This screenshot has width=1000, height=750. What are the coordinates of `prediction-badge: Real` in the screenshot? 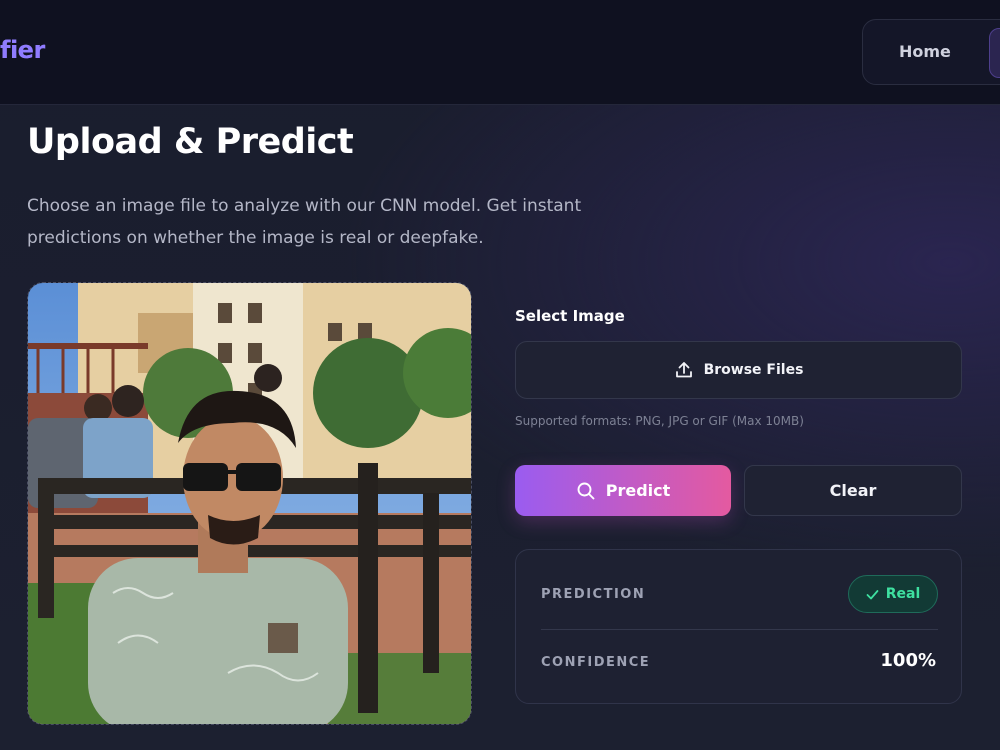 It's located at (893, 594).